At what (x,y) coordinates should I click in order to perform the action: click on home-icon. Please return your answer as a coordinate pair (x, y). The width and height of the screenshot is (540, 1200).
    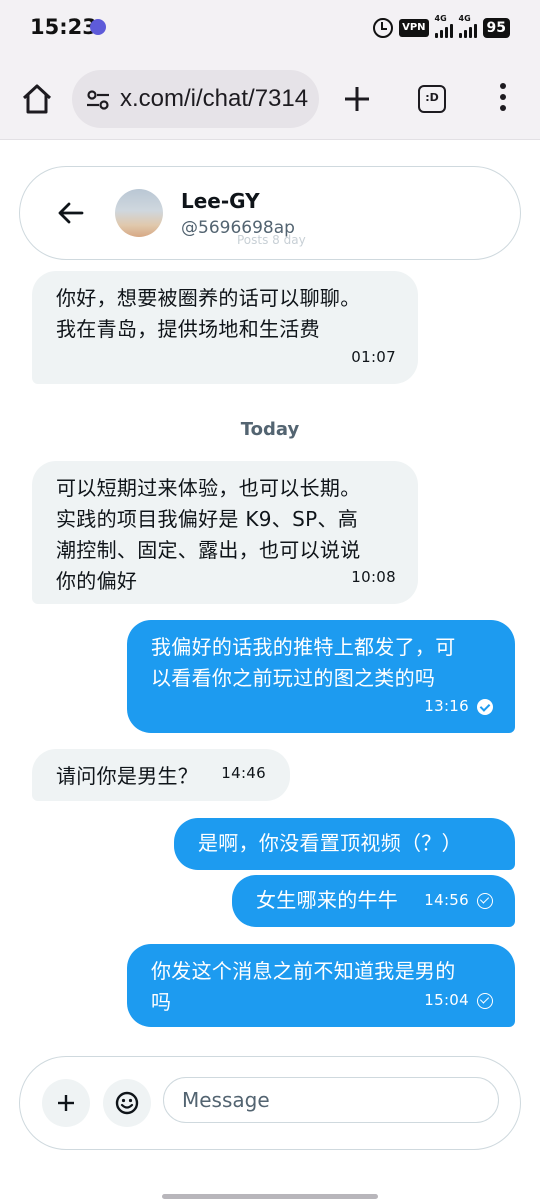
    Looking at the image, I should click on (37, 99).